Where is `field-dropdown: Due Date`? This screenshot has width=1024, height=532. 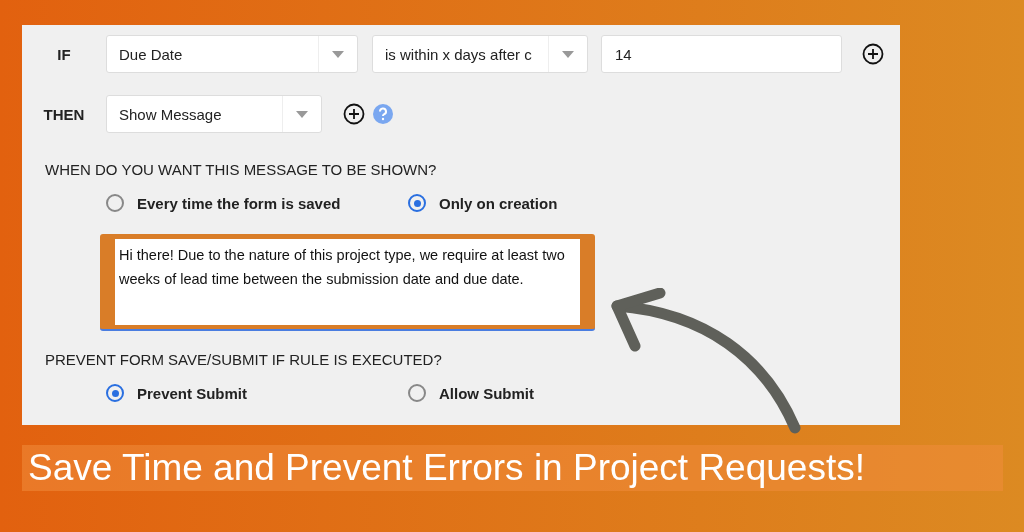 field-dropdown: Due Date is located at coordinates (232, 54).